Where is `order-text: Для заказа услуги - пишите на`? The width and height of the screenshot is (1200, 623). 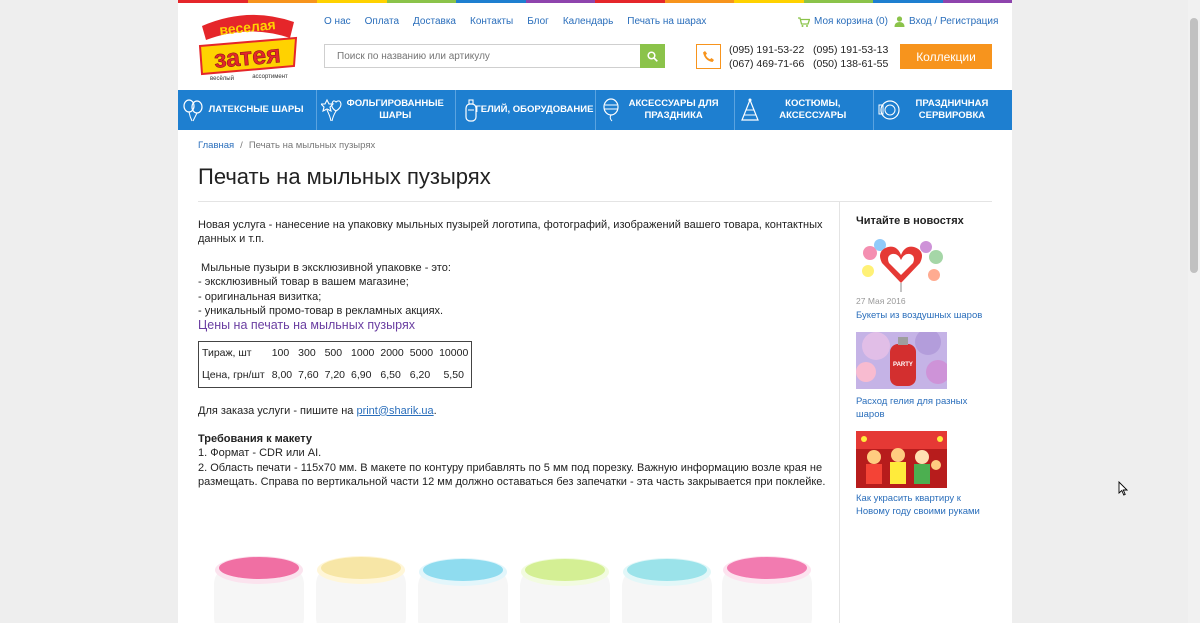 order-text: Для заказа услуги - пишите на is located at coordinates (277, 410).